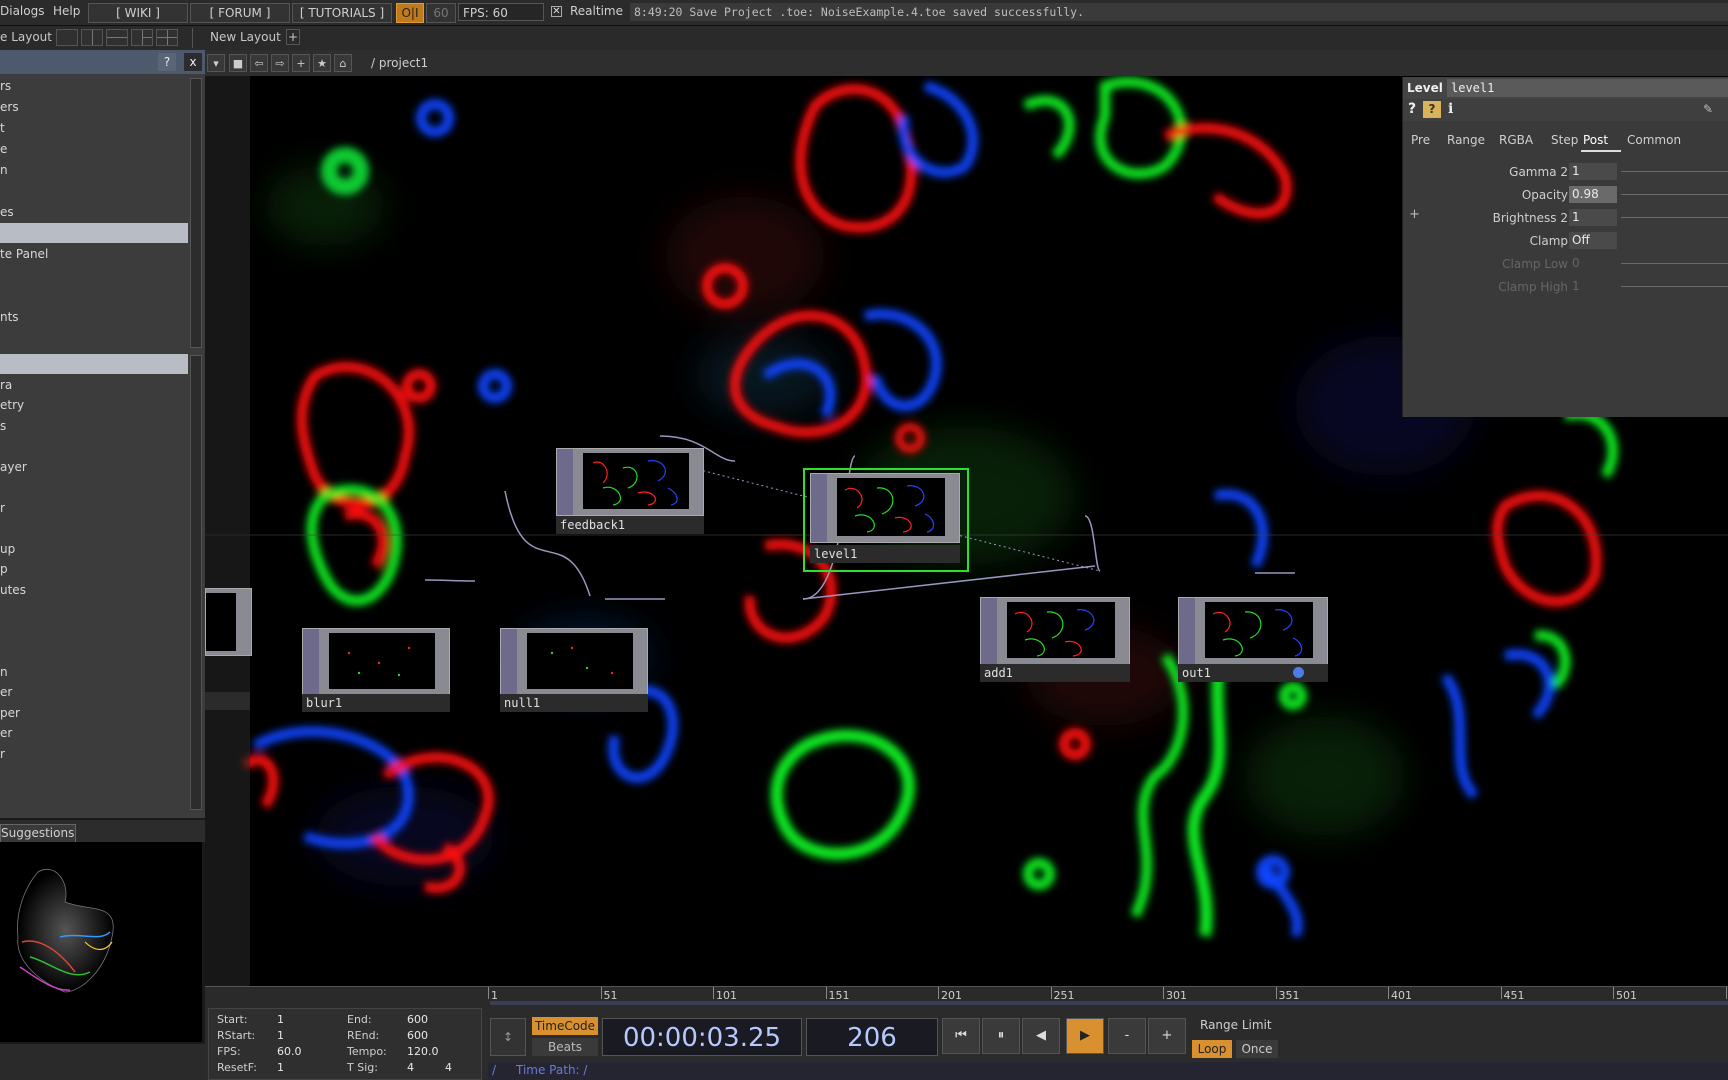  I want to click on layout-hsplit-icon, so click(117, 37).